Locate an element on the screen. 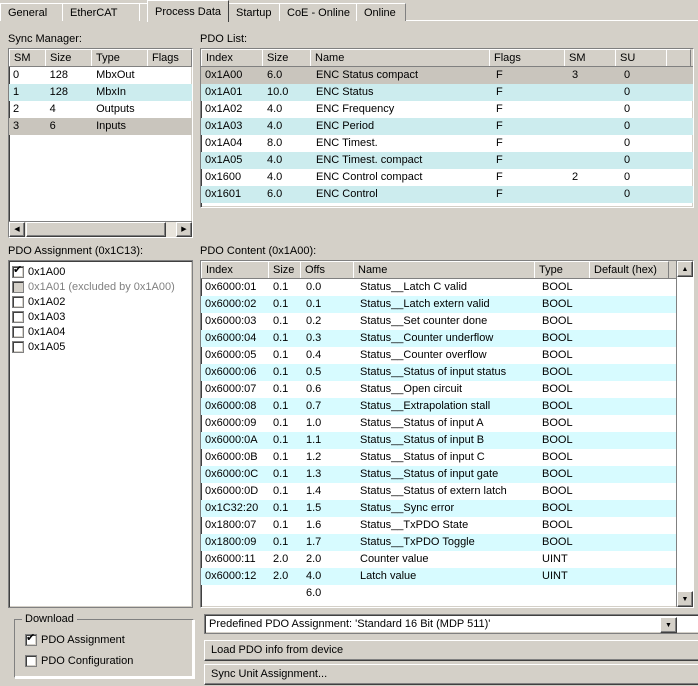  pdo-assignment-item: 0x1A02 is located at coordinates (102, 301).